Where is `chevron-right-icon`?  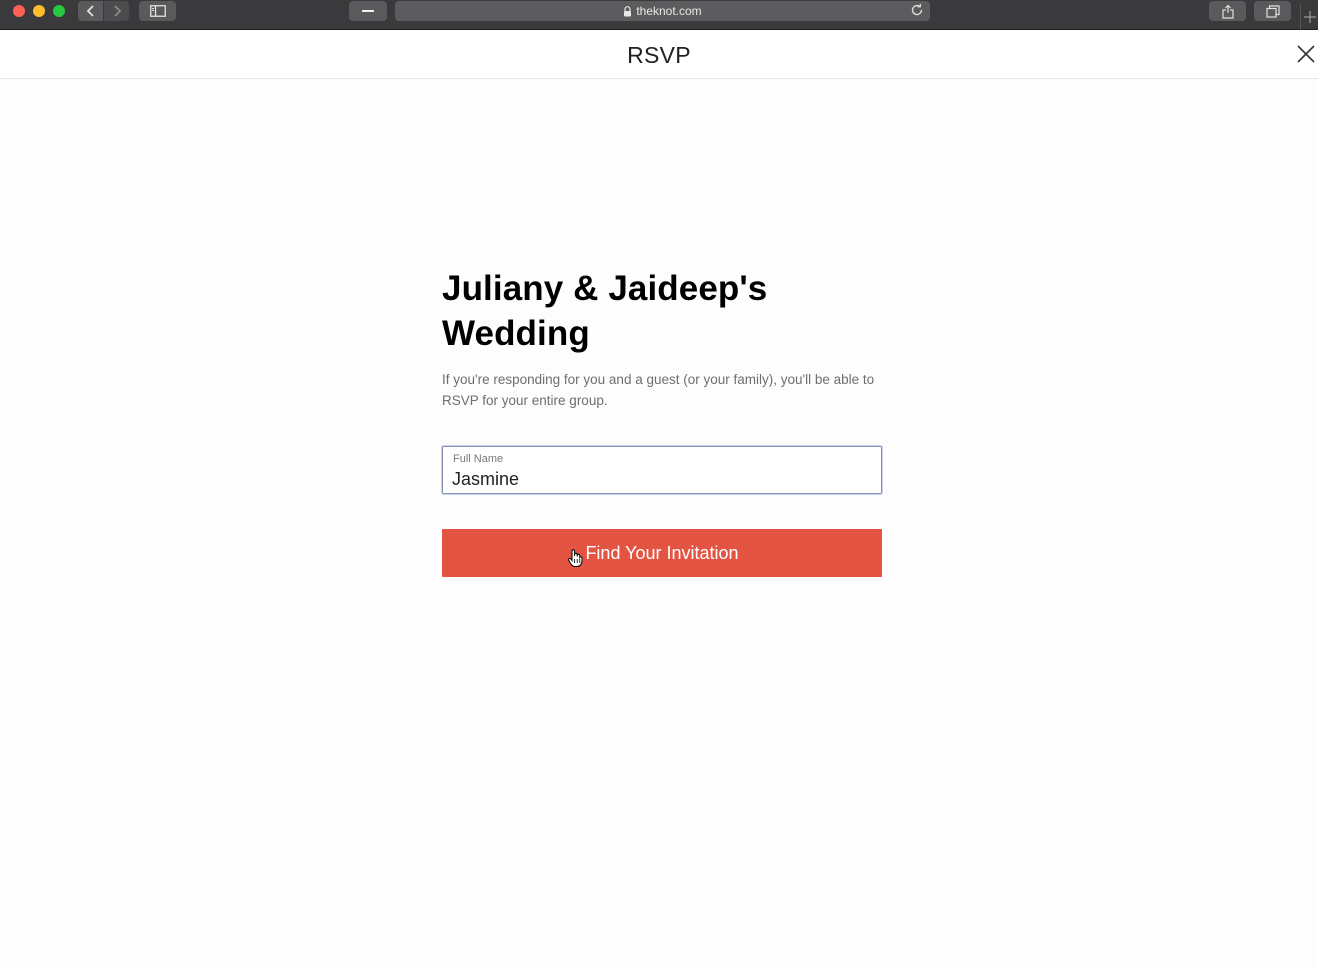
chevron-right-icon is located at coordinates (117, 11).